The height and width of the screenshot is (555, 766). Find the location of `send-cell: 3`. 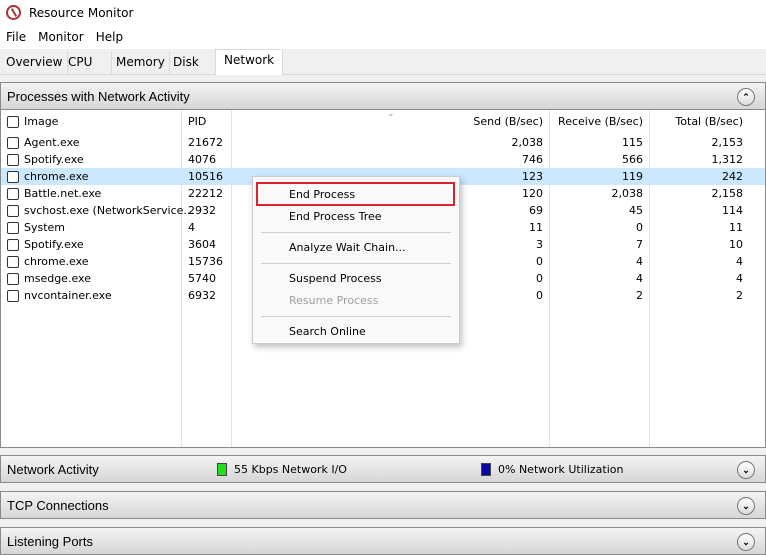

send-cell: 3 is located at coordinates (539, 244).